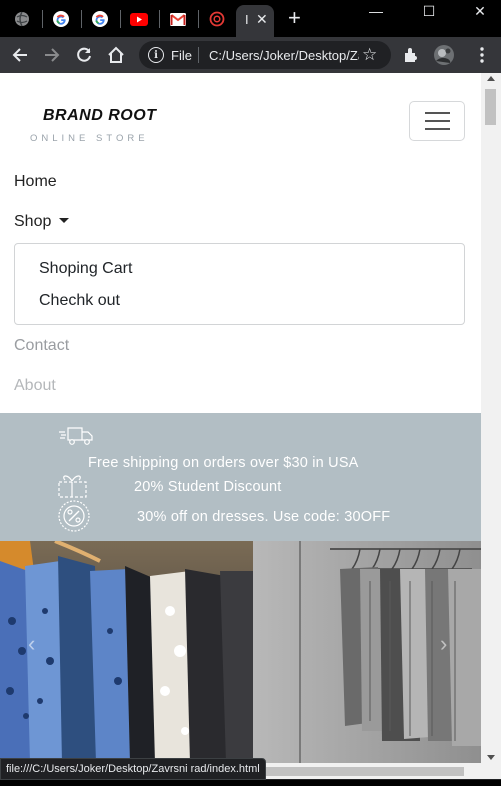 This screenshot has width=501, height=786. I want to click on profile-avatar, so click(444, 55).